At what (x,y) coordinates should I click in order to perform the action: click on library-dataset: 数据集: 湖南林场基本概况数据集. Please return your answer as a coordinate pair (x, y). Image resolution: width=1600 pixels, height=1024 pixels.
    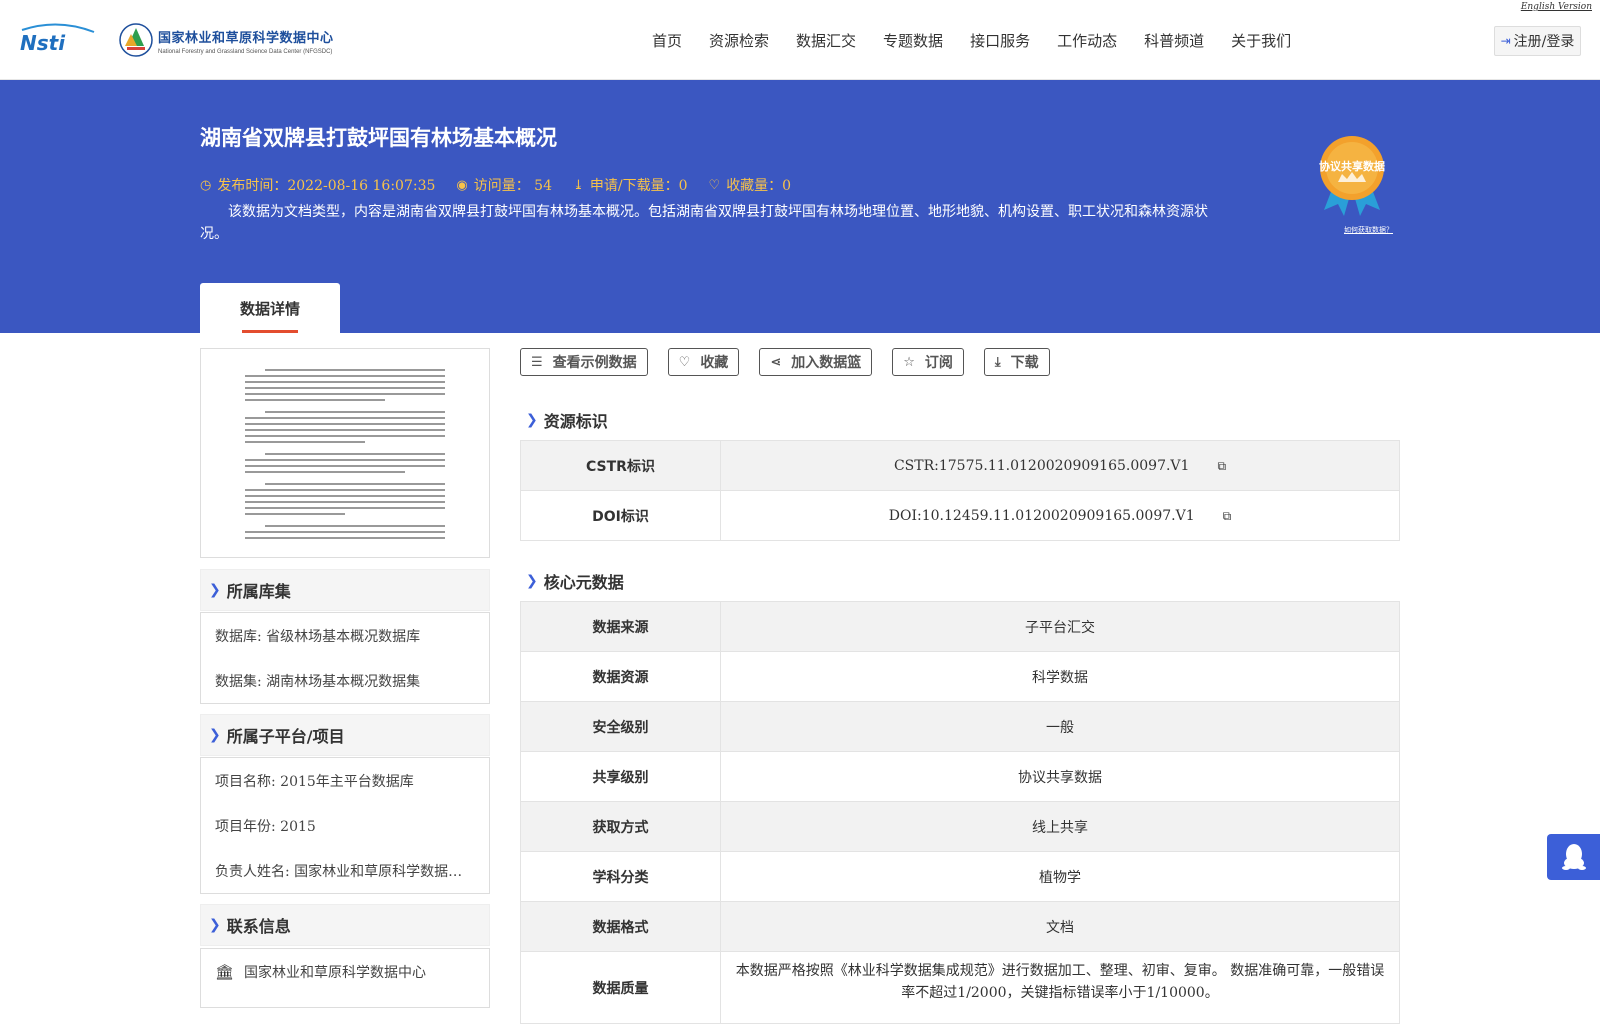
    Looking at the image, I should click on (345, 680).